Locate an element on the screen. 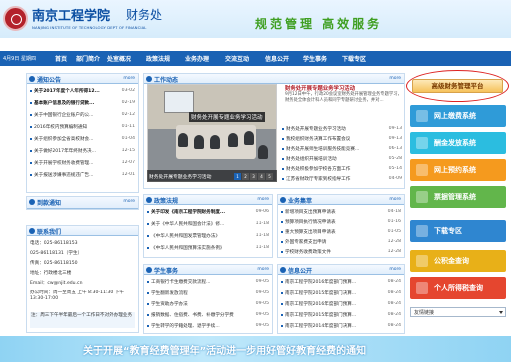 Image resolution: width=511 pixels, height=362 pixels. list-item: 学生资助办学办法 09-05 is located at coordinates (208, 304).